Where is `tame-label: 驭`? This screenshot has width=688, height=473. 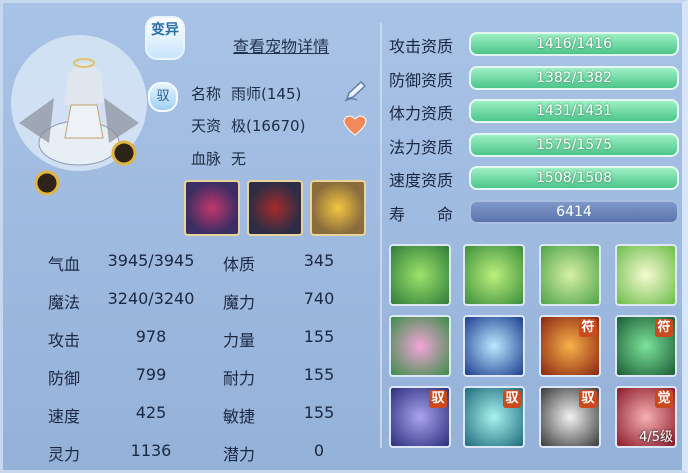 tame-label: 驭 is located at coordinates (163, 96).